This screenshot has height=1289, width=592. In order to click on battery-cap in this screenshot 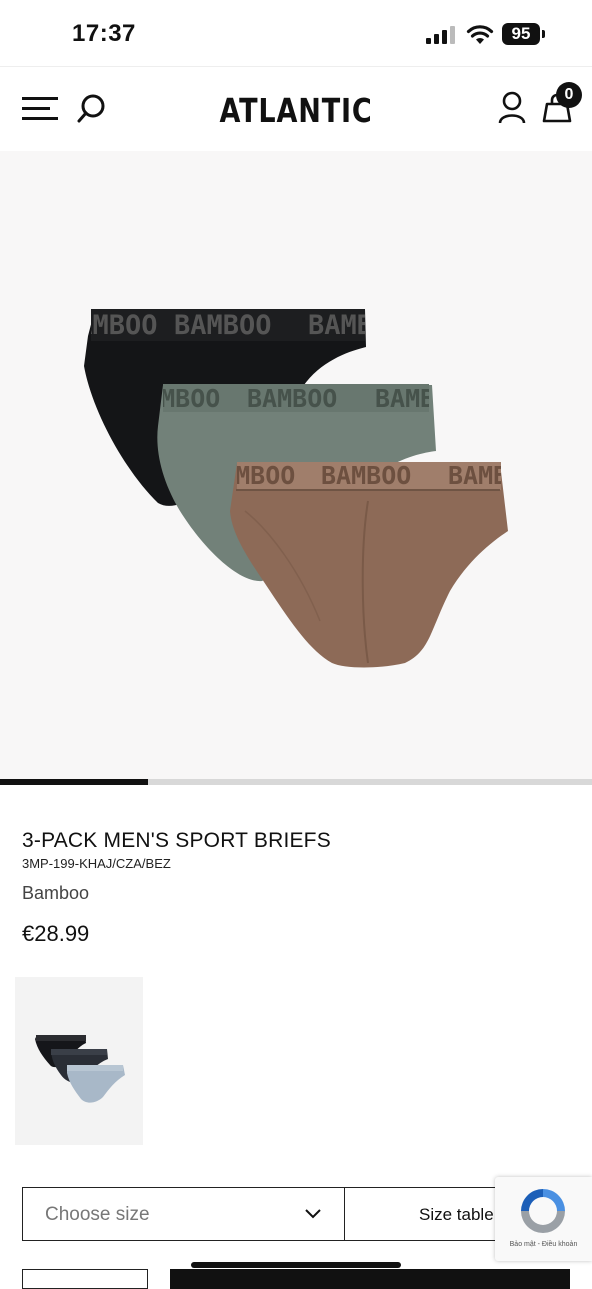, I will do `click(543, 34)`.